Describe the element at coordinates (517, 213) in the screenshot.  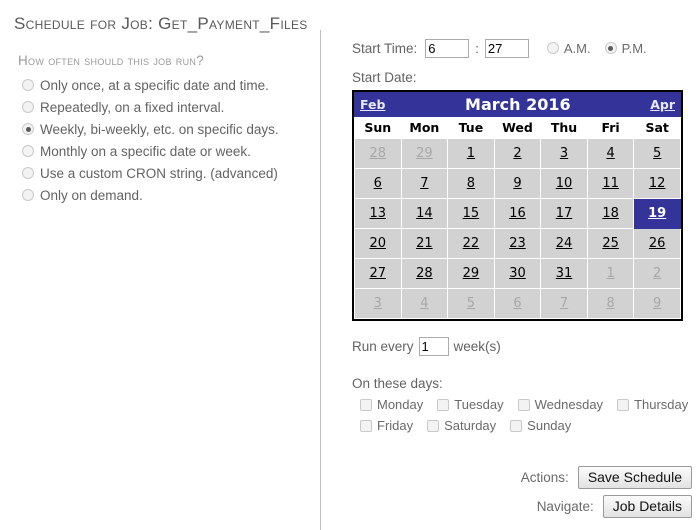
I see `calendar-day-label: 16` at that location.